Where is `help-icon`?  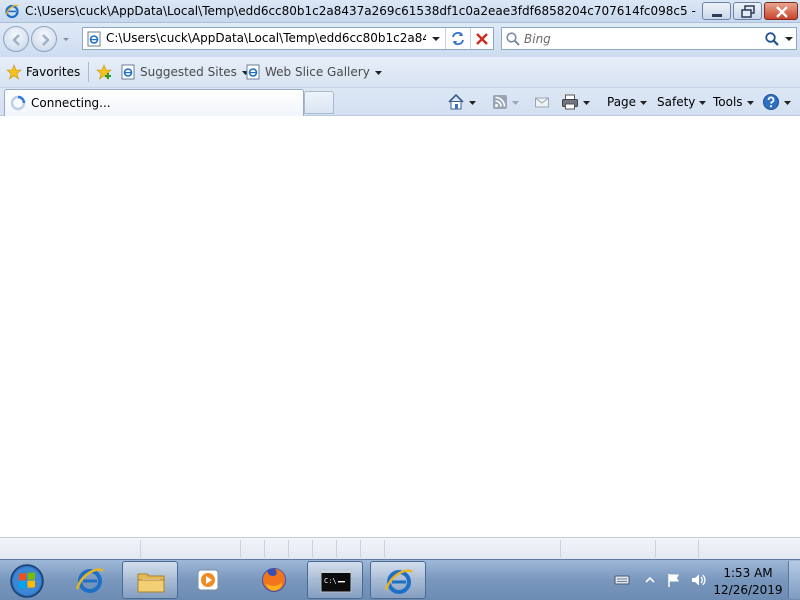 help-icon is located at coordinates (771, 102).